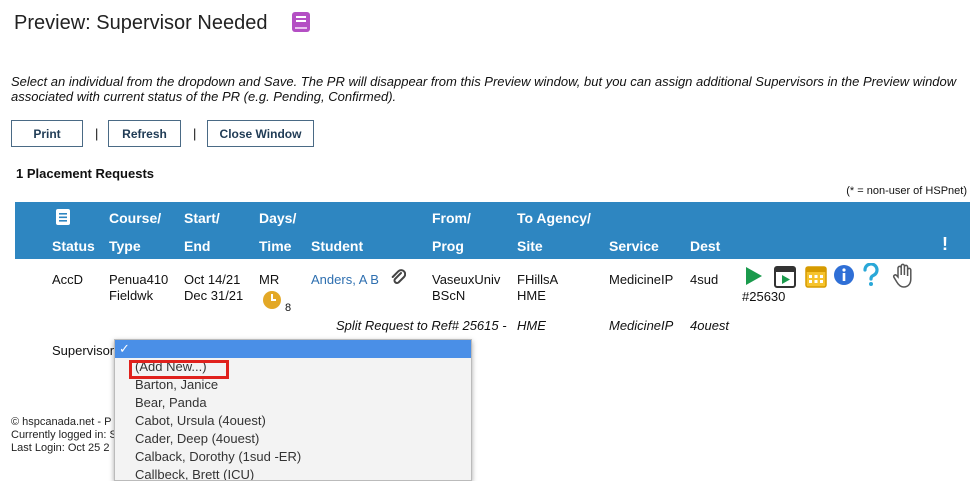 This screenshot has height=481, width=973. I want to click on play-icon, so click(754, 276).